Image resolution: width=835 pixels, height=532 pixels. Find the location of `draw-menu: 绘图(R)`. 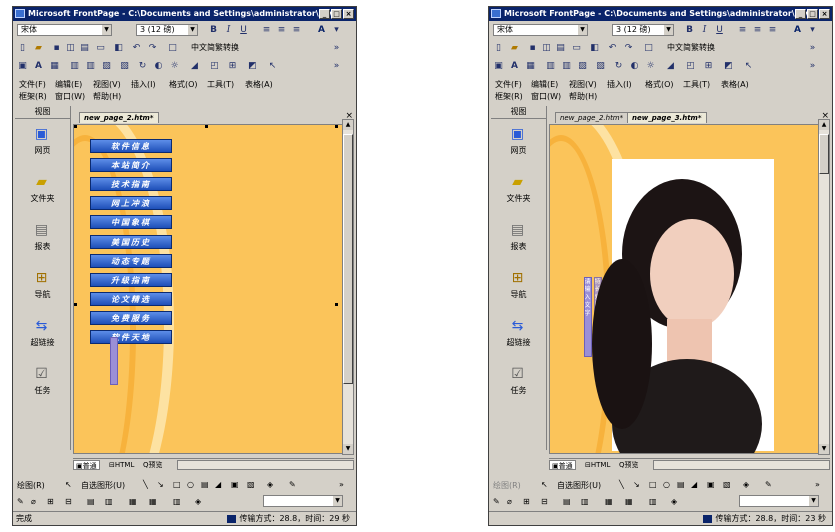

draw-menu: 绘图(R) is located at coordinates (507, 485).